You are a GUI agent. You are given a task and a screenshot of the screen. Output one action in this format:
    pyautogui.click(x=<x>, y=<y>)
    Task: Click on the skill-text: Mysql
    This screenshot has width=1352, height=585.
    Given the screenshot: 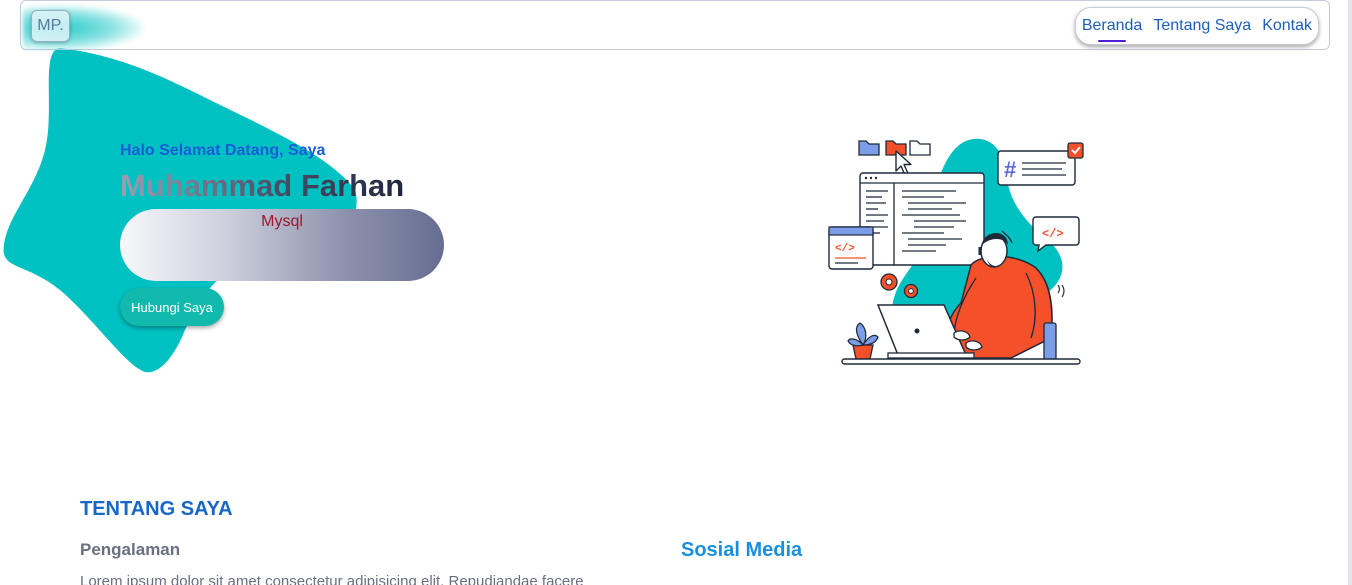 What is the action you would take?
    pyautogui.click(x=282, y=221)
    